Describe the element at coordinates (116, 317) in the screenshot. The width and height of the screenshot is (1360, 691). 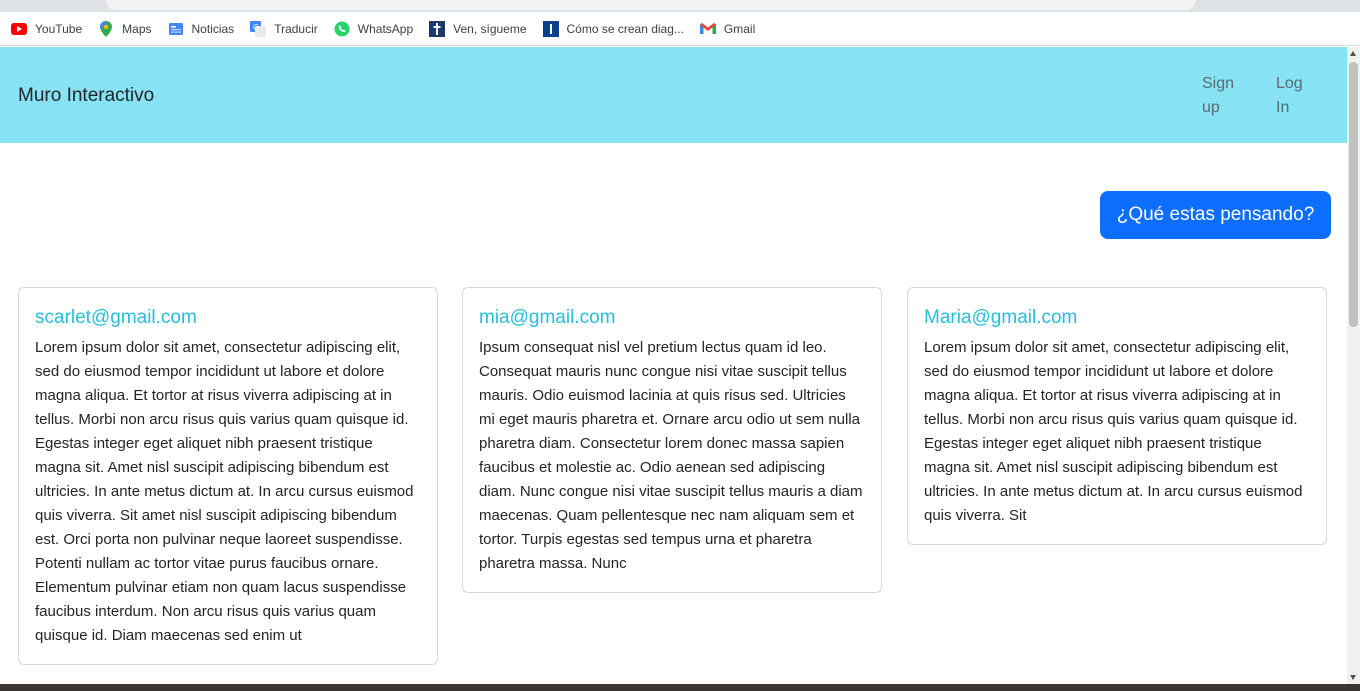
I see `post-author: scarlet@gmail.com` at that location.